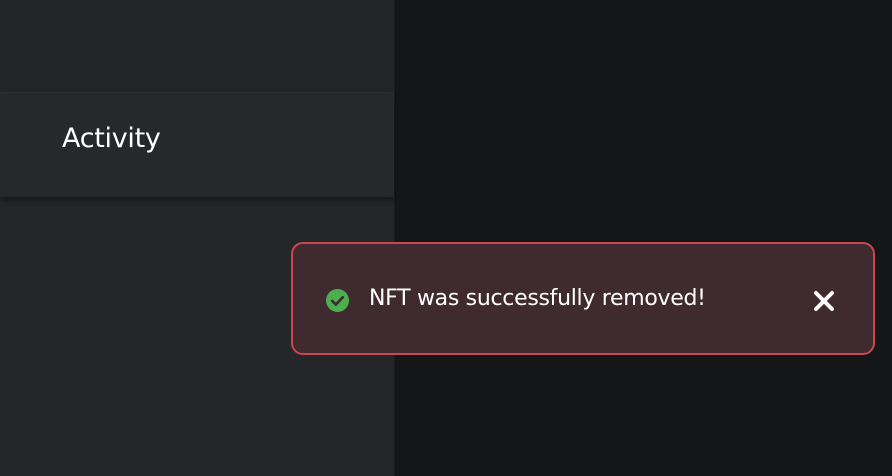  What do you see at coordinates (537, 298) in the screenshot?
I see `toast-message: NFT was successfully removed!` at bounding box center [537, 298].